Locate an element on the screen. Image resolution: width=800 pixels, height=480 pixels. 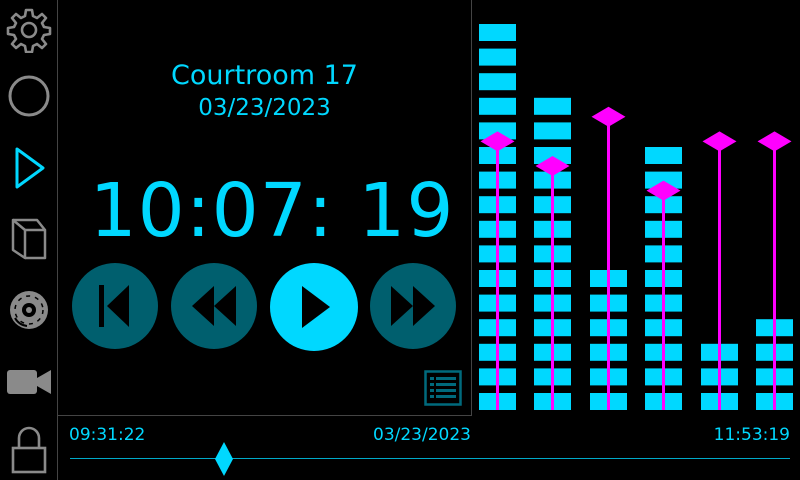
skip-back-icon is located at coordinates (114, 306).